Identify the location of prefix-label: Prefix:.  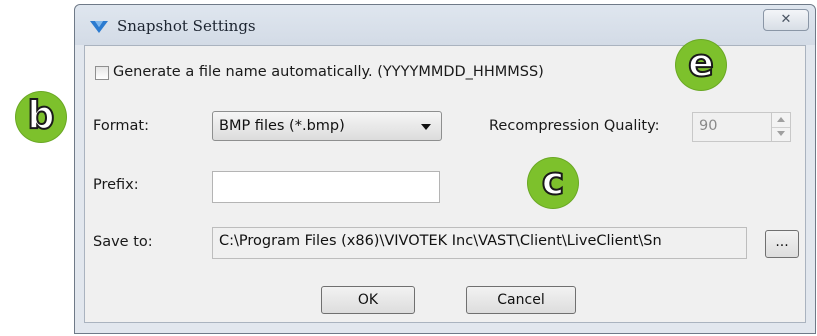
(116, 185).